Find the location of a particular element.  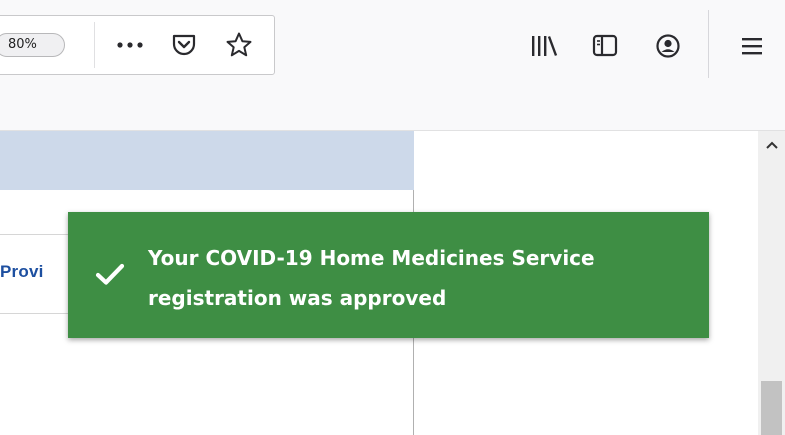

hamburger-menu-icon is located at coordinates (752, 46).